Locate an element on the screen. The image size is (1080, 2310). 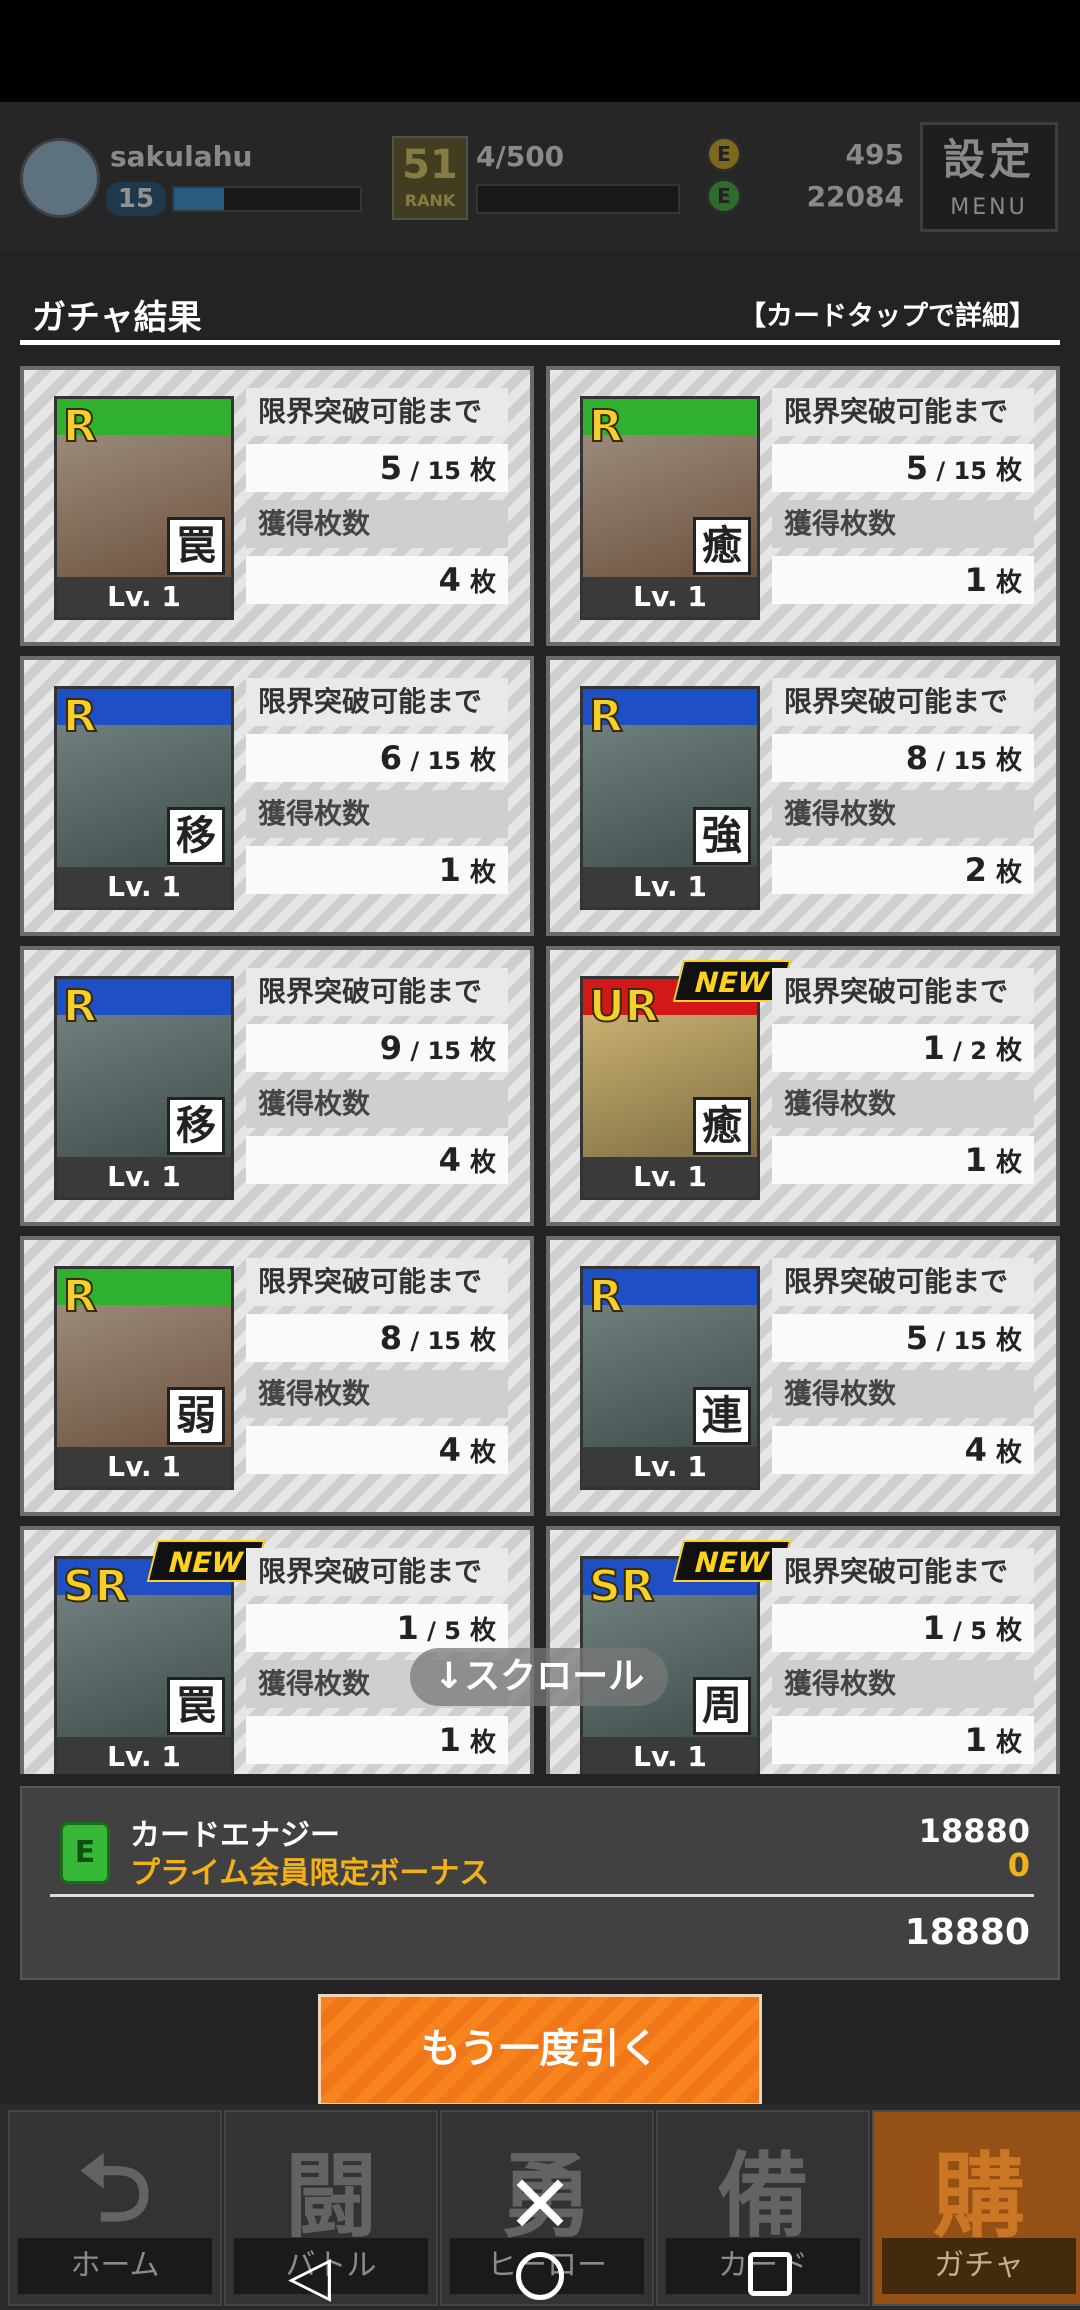
rank-progress-bar is located at coordinates (578, 199).